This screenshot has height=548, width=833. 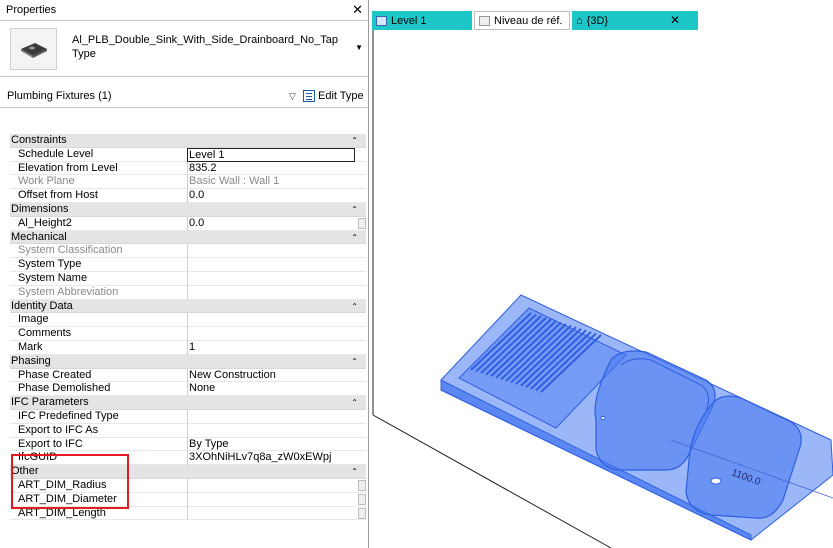 I want to click on properties-title: Properties, so click(x=31, y=10).